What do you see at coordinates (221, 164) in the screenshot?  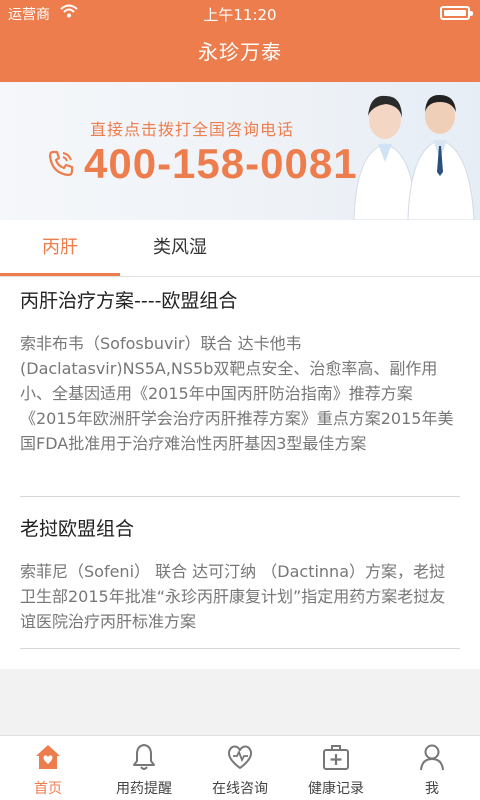 I see `banner-phone-number: 400-158-0081` at bounding box center [221, 164].